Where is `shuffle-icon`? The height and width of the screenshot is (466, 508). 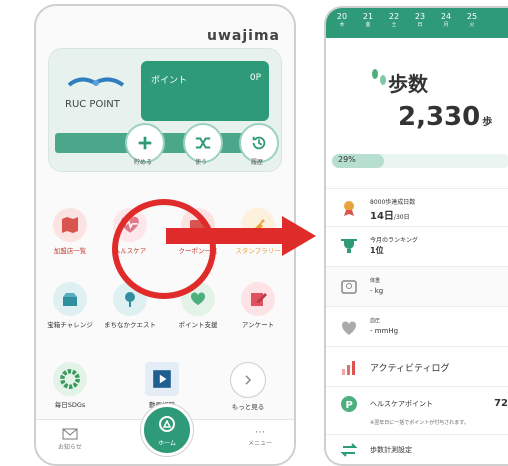
shuffle-icon is located at coordinates (203, 143).